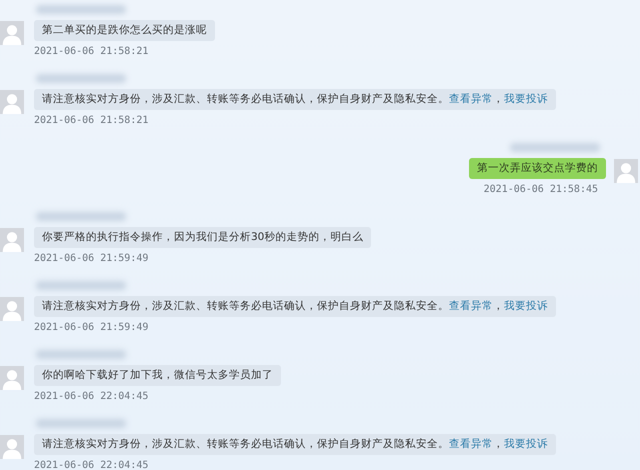 The width and height of the screenshot is (640, 470). I want to click on message-bubble: 你的啊哈下载好了加下我，微信号太多学员加了, so click(157, 375).